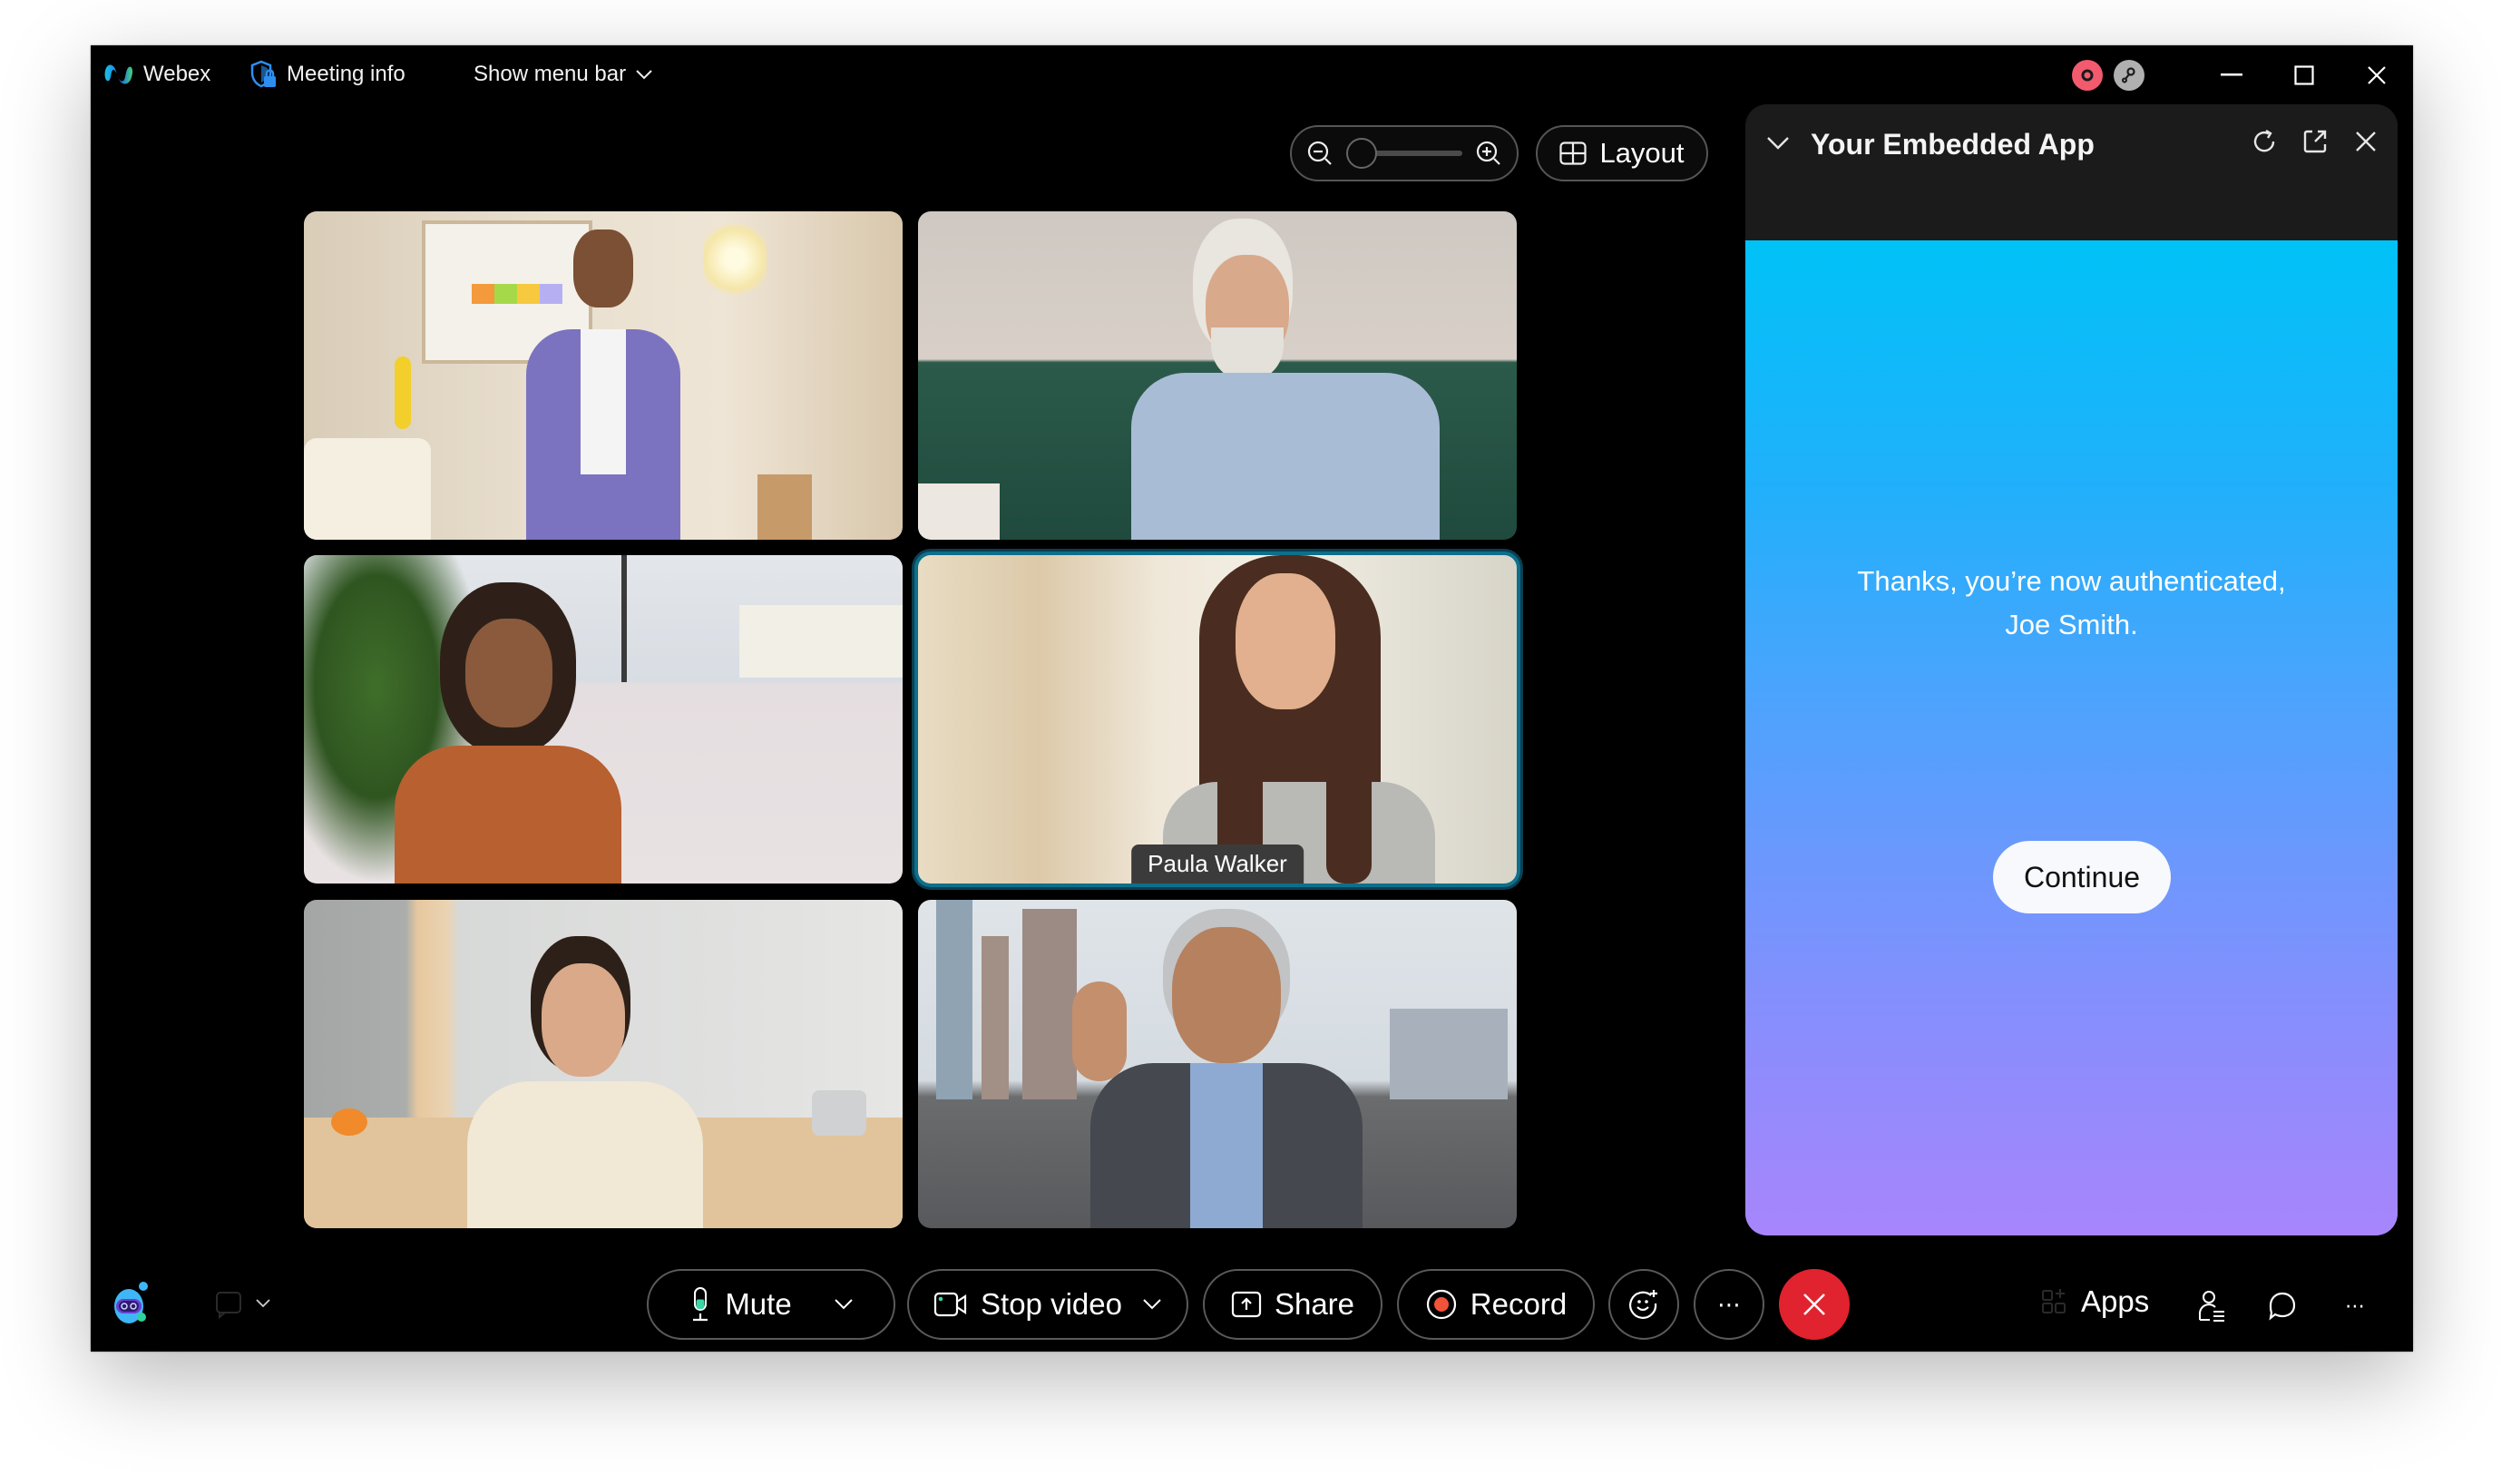  Describe the element at coordinates (264, 74) in the screenshot. I see `shield-lock-icon` at that location.